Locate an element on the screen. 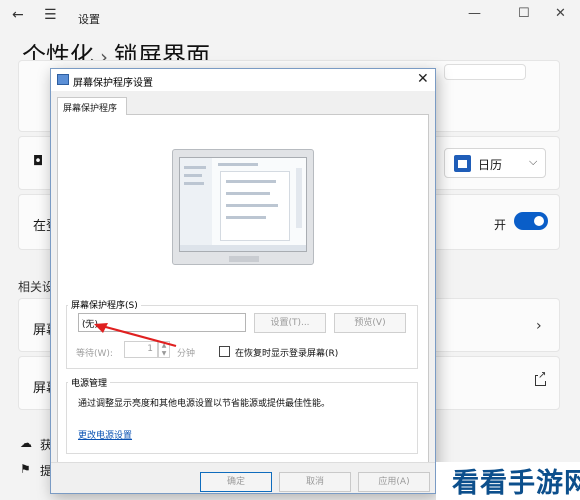 The width and height of the screenshot is (580, 500). apply-button: 应用(A) is located at coordinates (394, 482).